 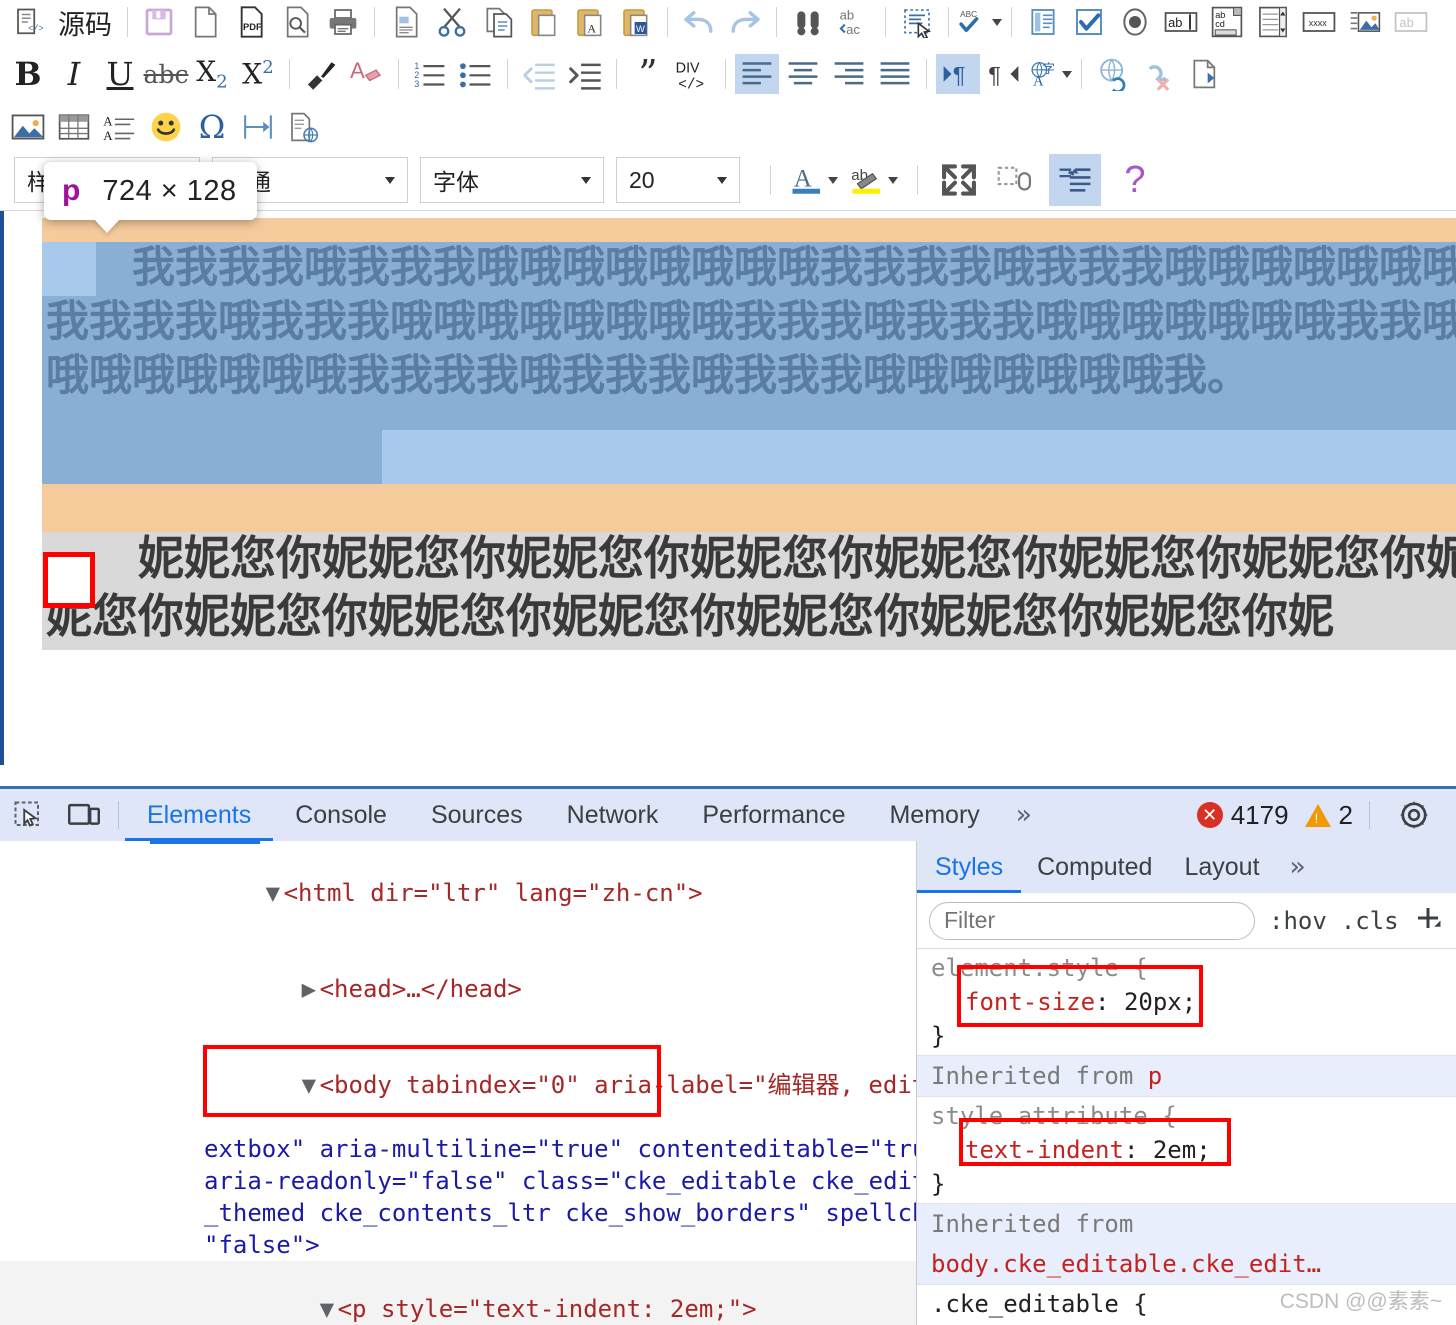 What do you see at coordinates (1160, 1002) in the screenshot?
I see `rule-value: 20px;` at bounding box center [1160, 1002].